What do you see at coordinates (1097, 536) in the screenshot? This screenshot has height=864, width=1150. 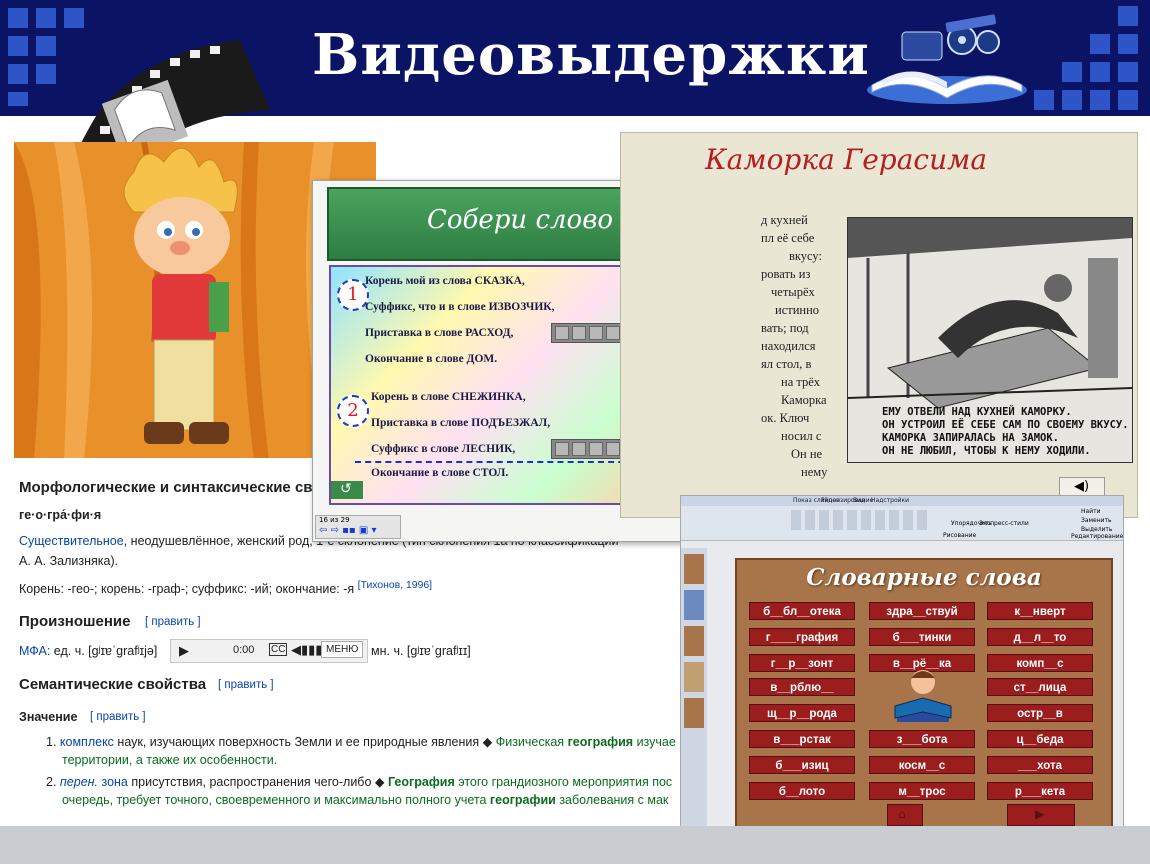 I see `editing-group: Редактирование` at bounding box center [1097, 536].